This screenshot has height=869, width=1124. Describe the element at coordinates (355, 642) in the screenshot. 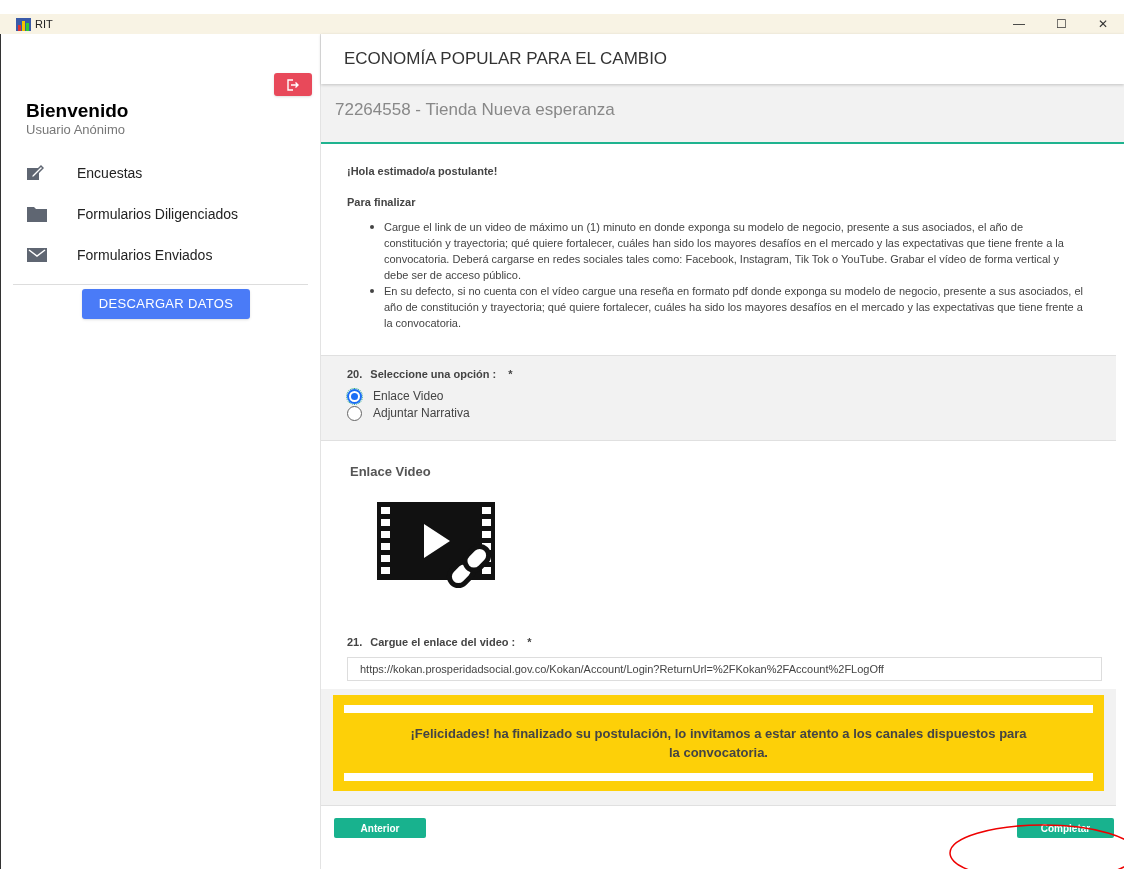

I see `question-number: 21.` at that location.